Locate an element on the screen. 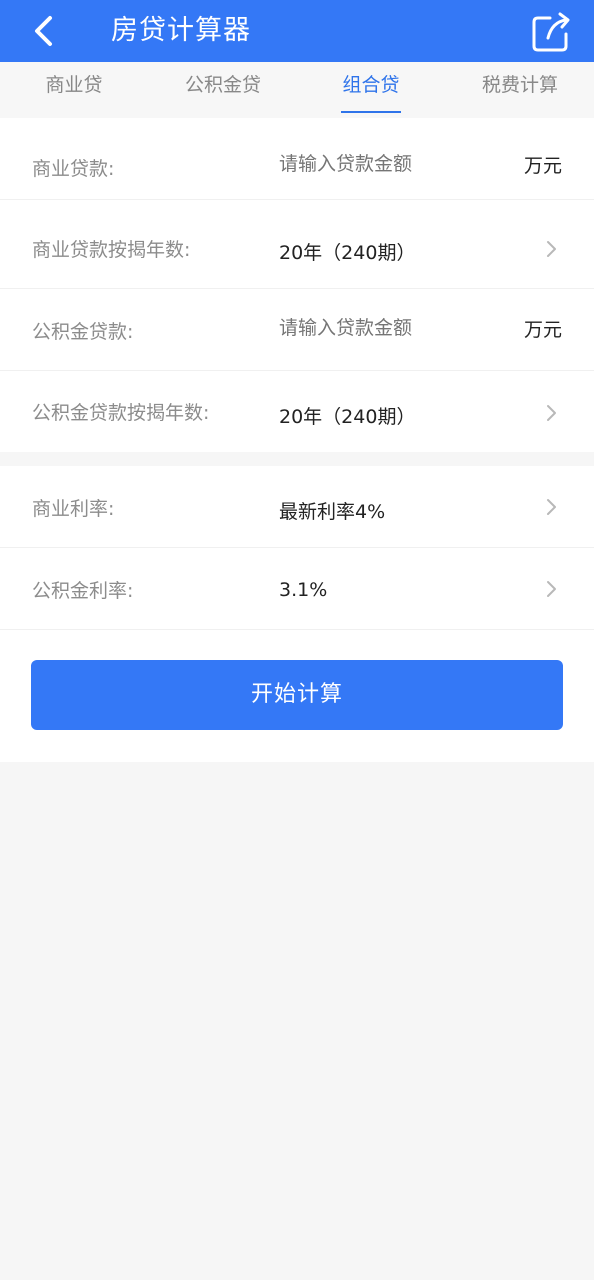 The height and width of the screenshot is (1280, 594). fund-loan-unit: 万元 is located at coordinates (543, 330).